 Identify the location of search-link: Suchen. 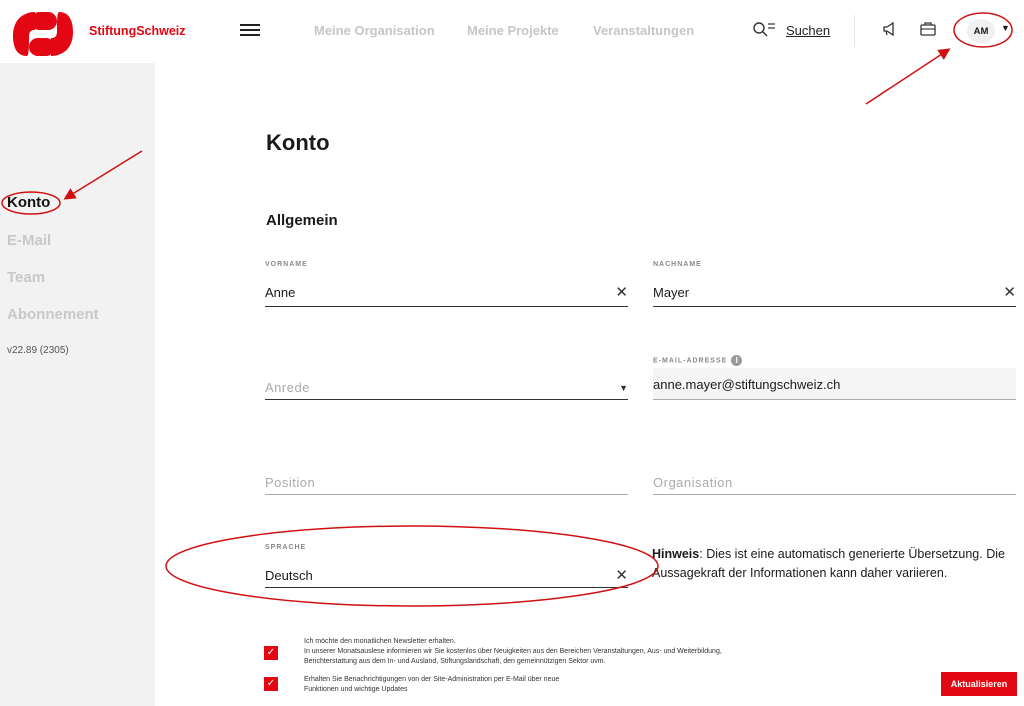
(808, 30).